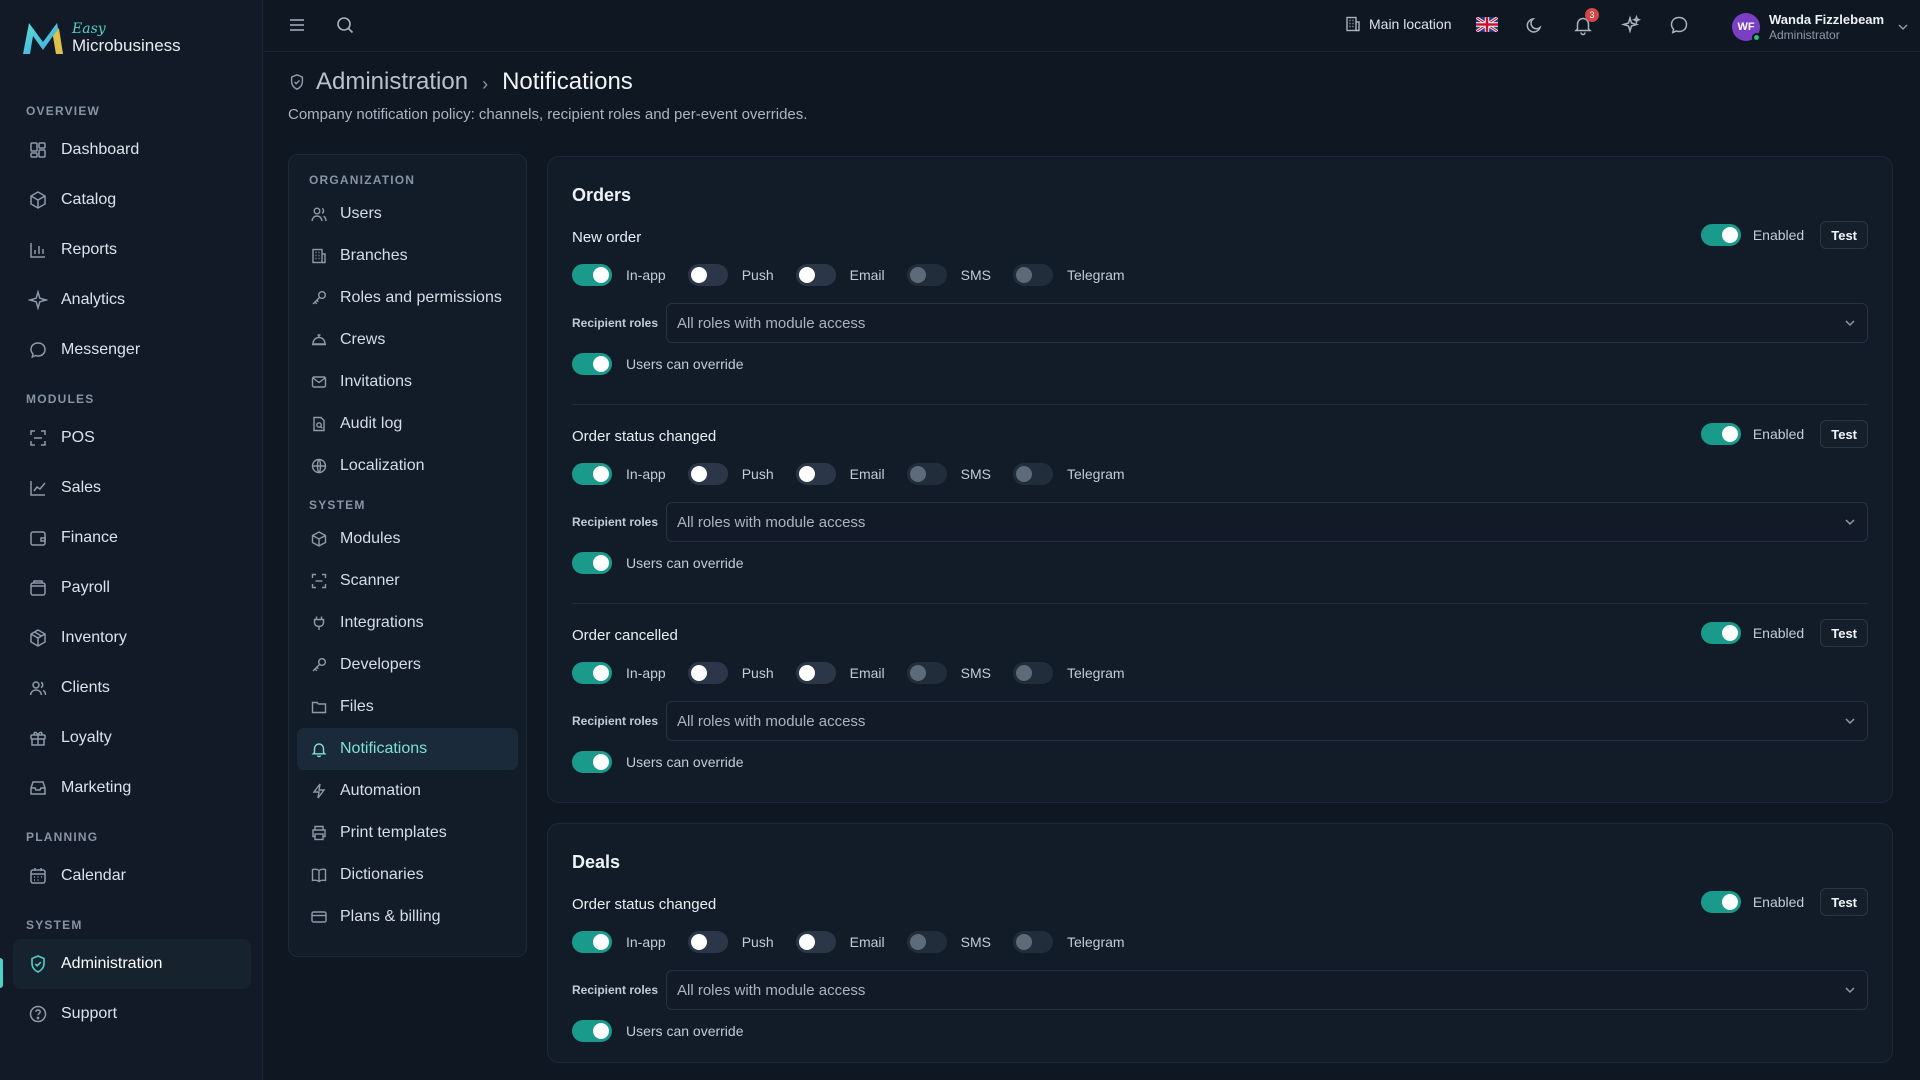 This screenshot has width=1920, height=1080. Describe the element at coordinates (132, 1014) in the screenshot. I see `nav-item-support: Support` at that location.